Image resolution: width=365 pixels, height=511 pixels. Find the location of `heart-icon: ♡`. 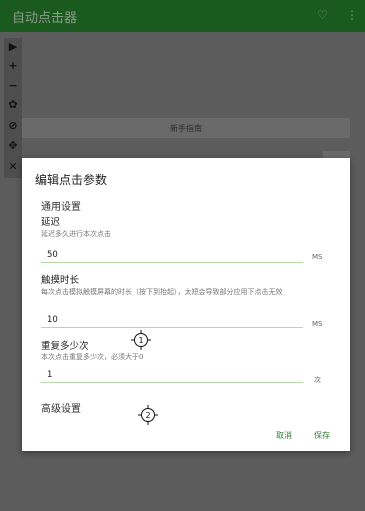

heart-icon: ♡ is located at coordinates (322, 15).